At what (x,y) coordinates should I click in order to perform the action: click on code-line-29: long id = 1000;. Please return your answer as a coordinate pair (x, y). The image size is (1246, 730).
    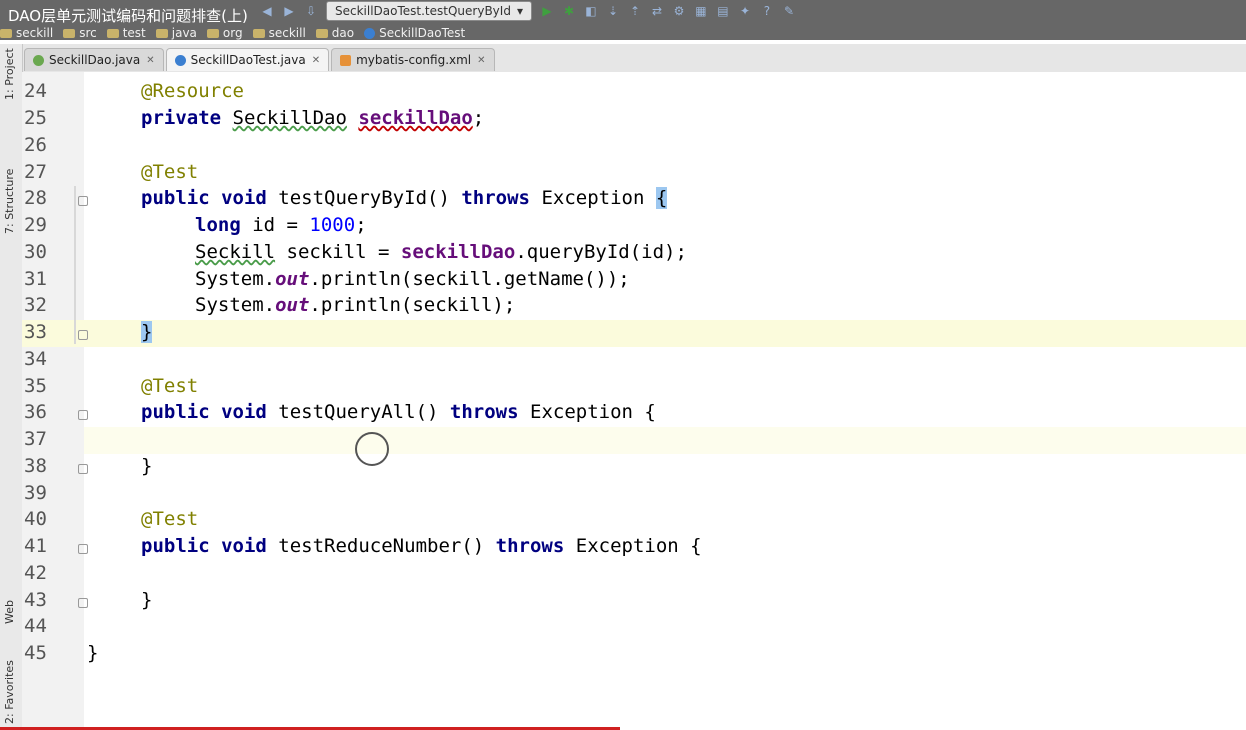
    Looking at the image, I should click on (281, 225).